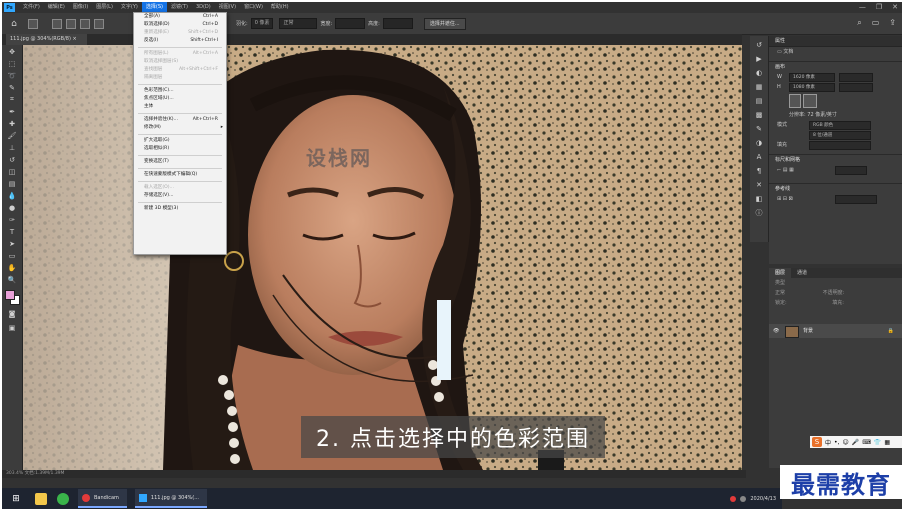 The height and width of the screenshot is (511, 904). Describe the element at coordinates (859, 23) in the screenshot. I see `search-icon: ⌕` at that location.